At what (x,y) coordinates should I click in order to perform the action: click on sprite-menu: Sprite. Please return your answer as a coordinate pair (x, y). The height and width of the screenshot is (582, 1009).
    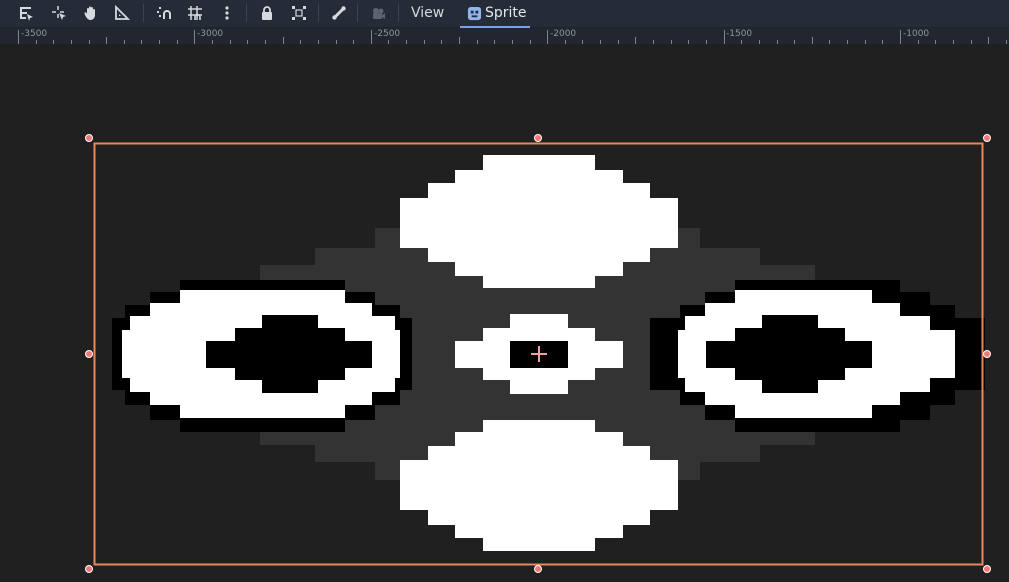
    Looking at the image, I should click on (495, 14).